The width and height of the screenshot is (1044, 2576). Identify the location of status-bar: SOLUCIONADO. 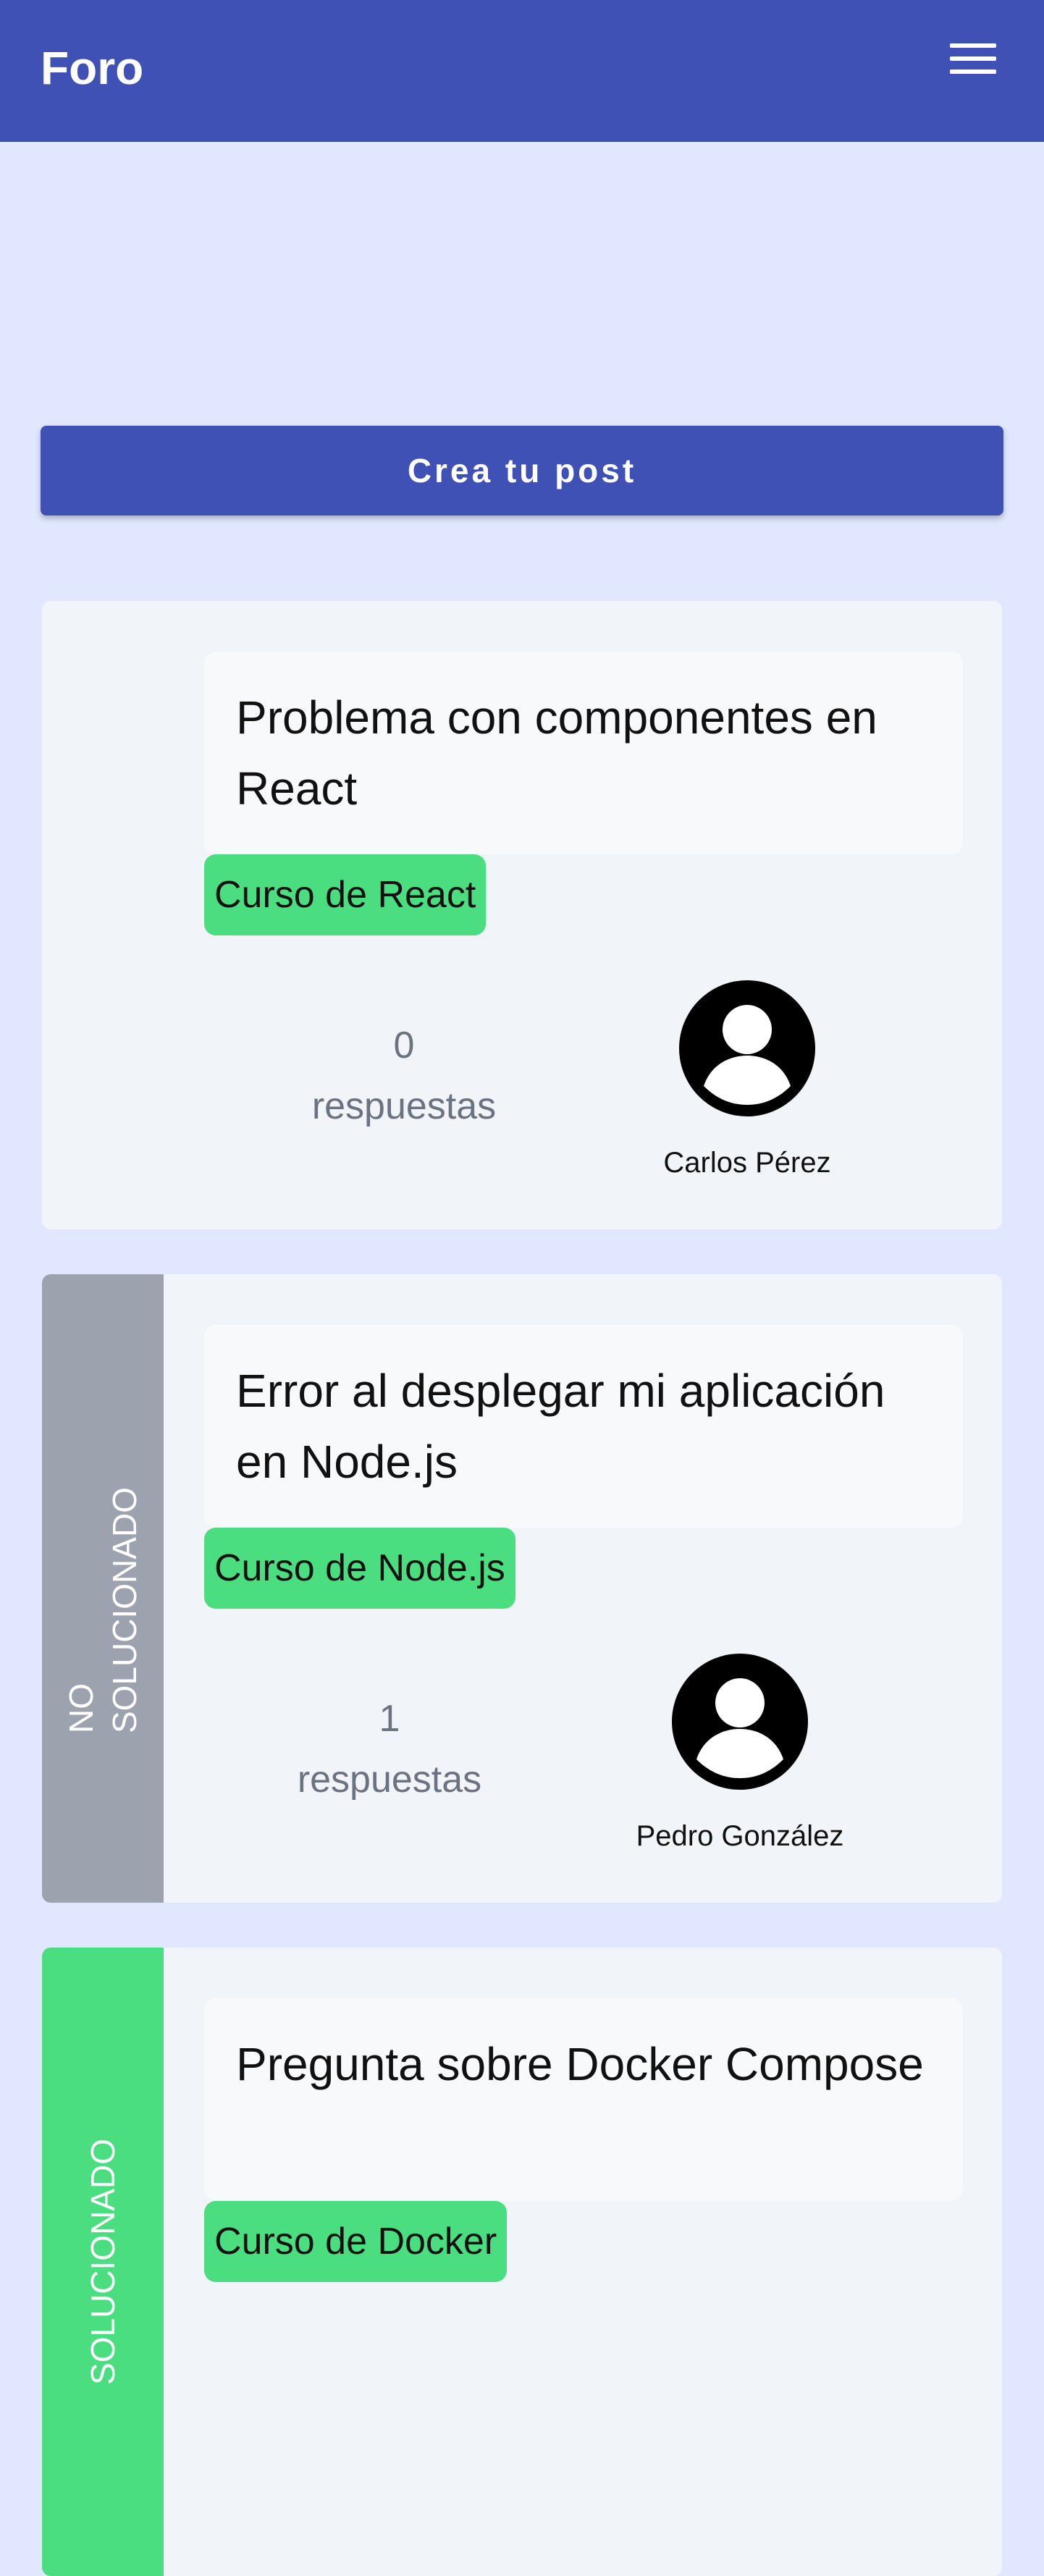
(103, 2262).